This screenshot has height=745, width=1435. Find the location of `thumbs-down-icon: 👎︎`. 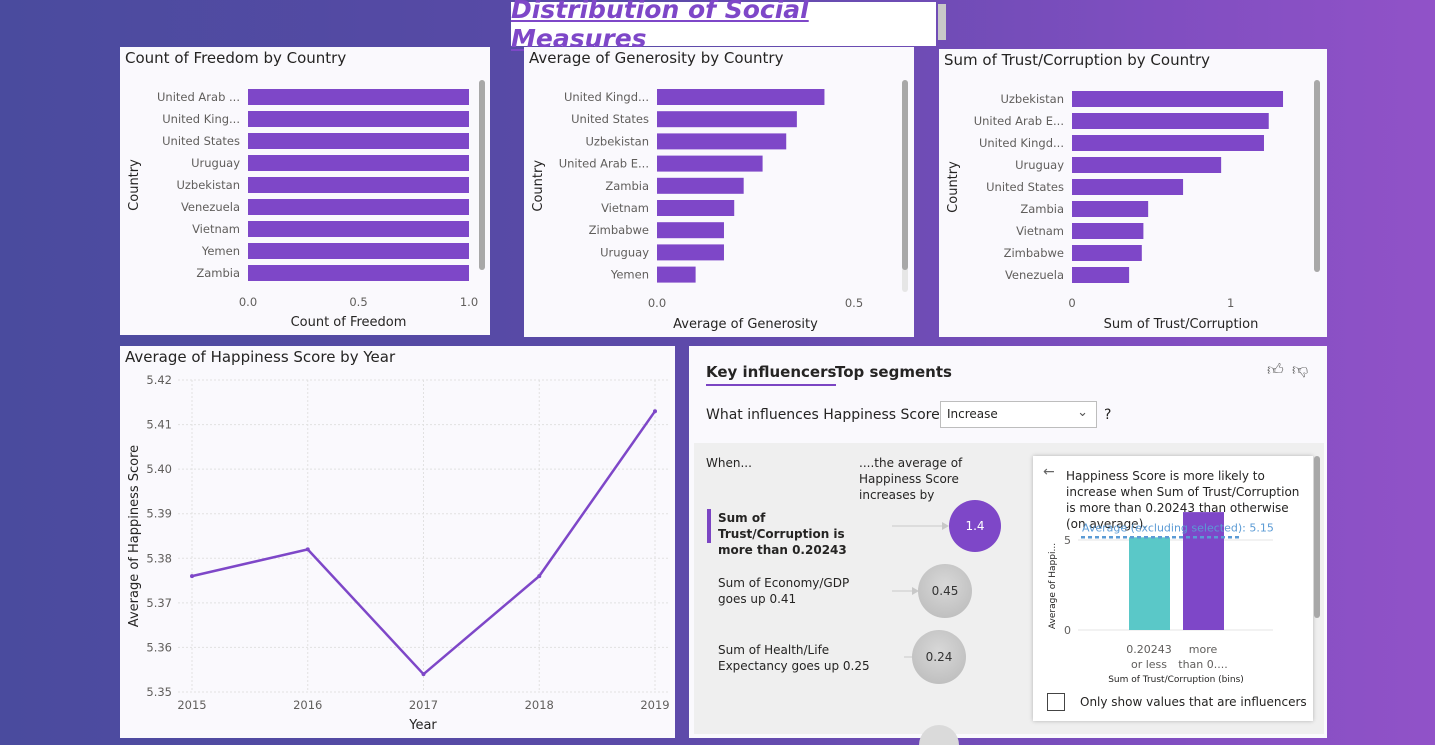

thumbs-down-icon: 👎︎ is located at coordinates (1300, 370).